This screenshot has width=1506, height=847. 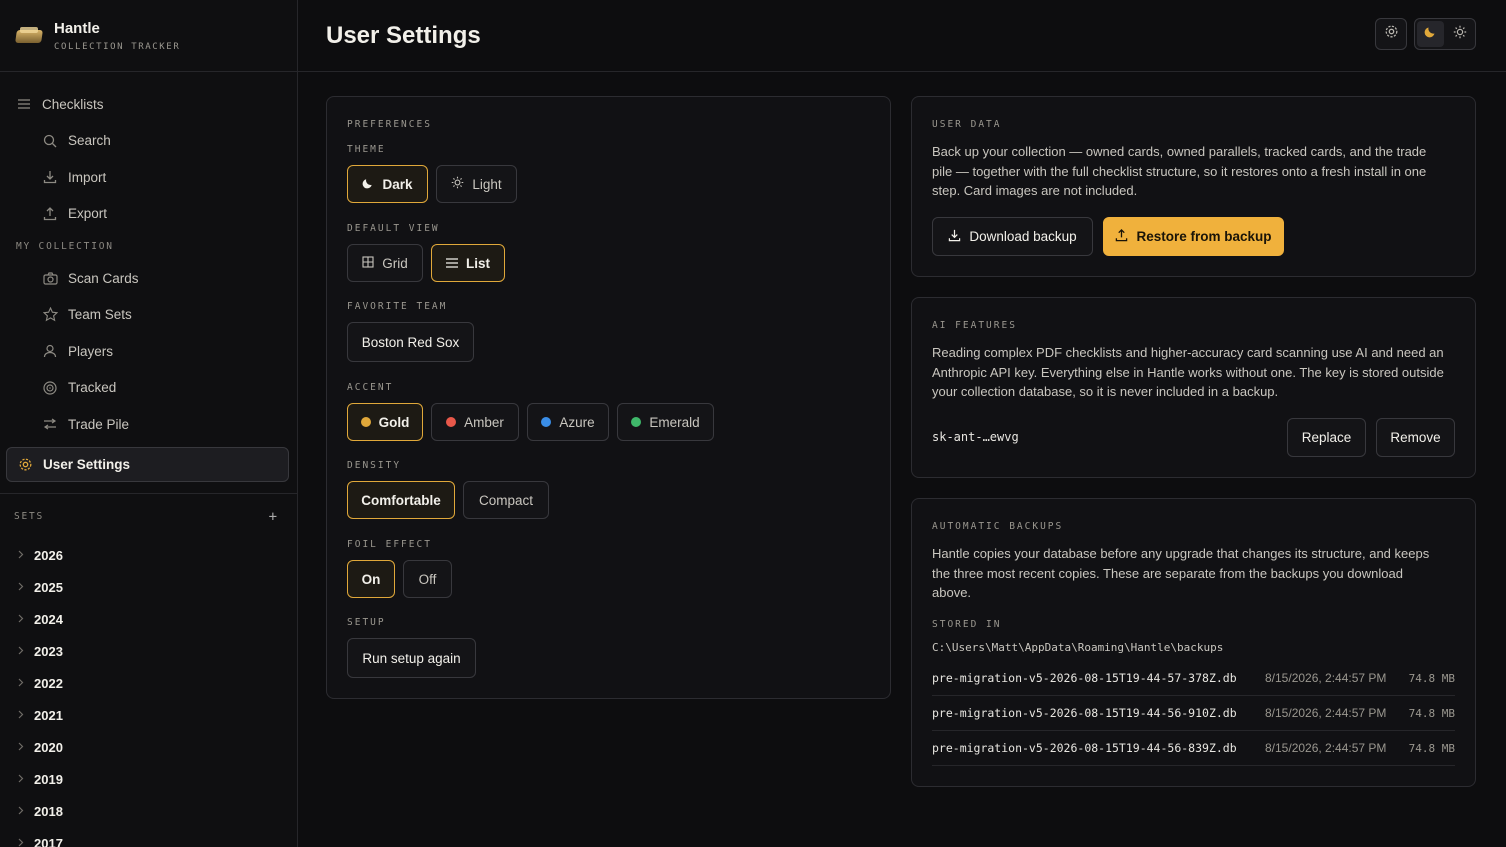 I want to click on sidebar-item-import: Import, so click(x=148, y=177).